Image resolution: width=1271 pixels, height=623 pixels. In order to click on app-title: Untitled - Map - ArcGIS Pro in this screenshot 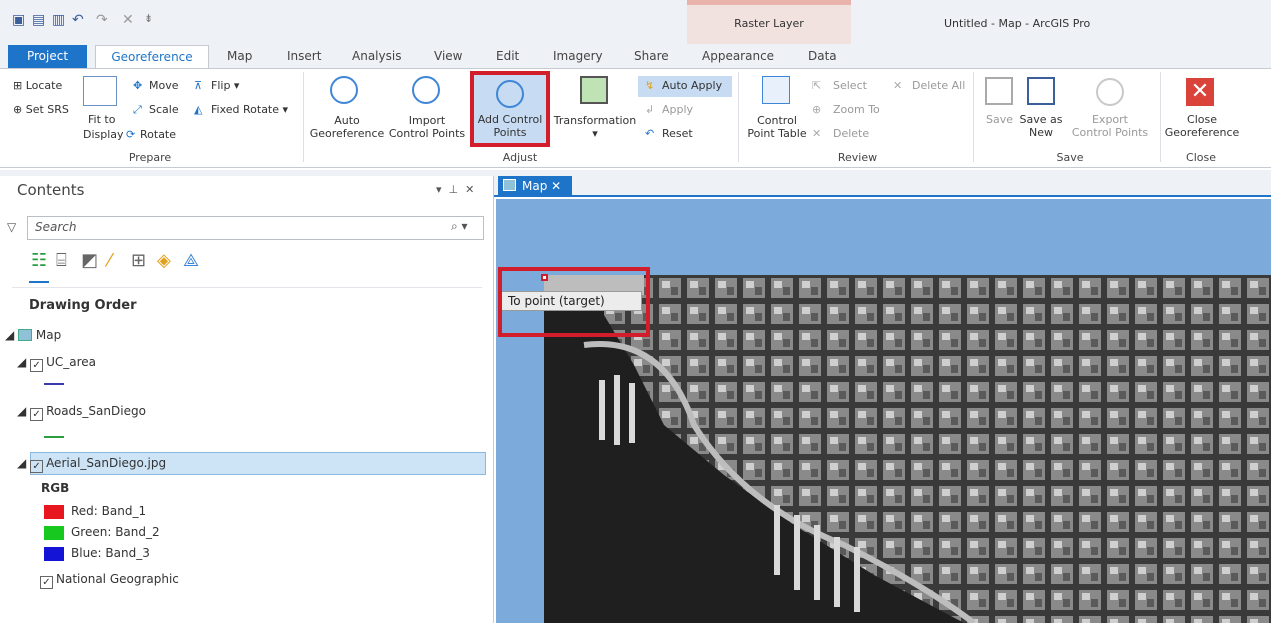, I will do `click(1017, 23)`.